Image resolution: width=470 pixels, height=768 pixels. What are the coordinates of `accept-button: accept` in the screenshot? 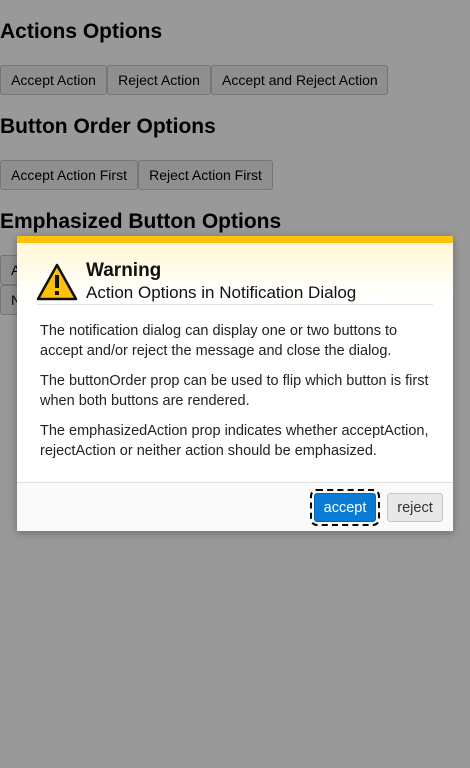 It's located at (345, 507).